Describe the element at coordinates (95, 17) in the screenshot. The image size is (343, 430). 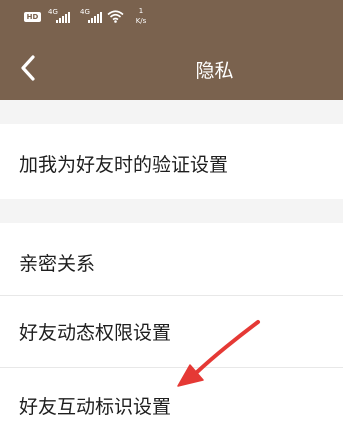
I see `signal-2-icon` at that location.